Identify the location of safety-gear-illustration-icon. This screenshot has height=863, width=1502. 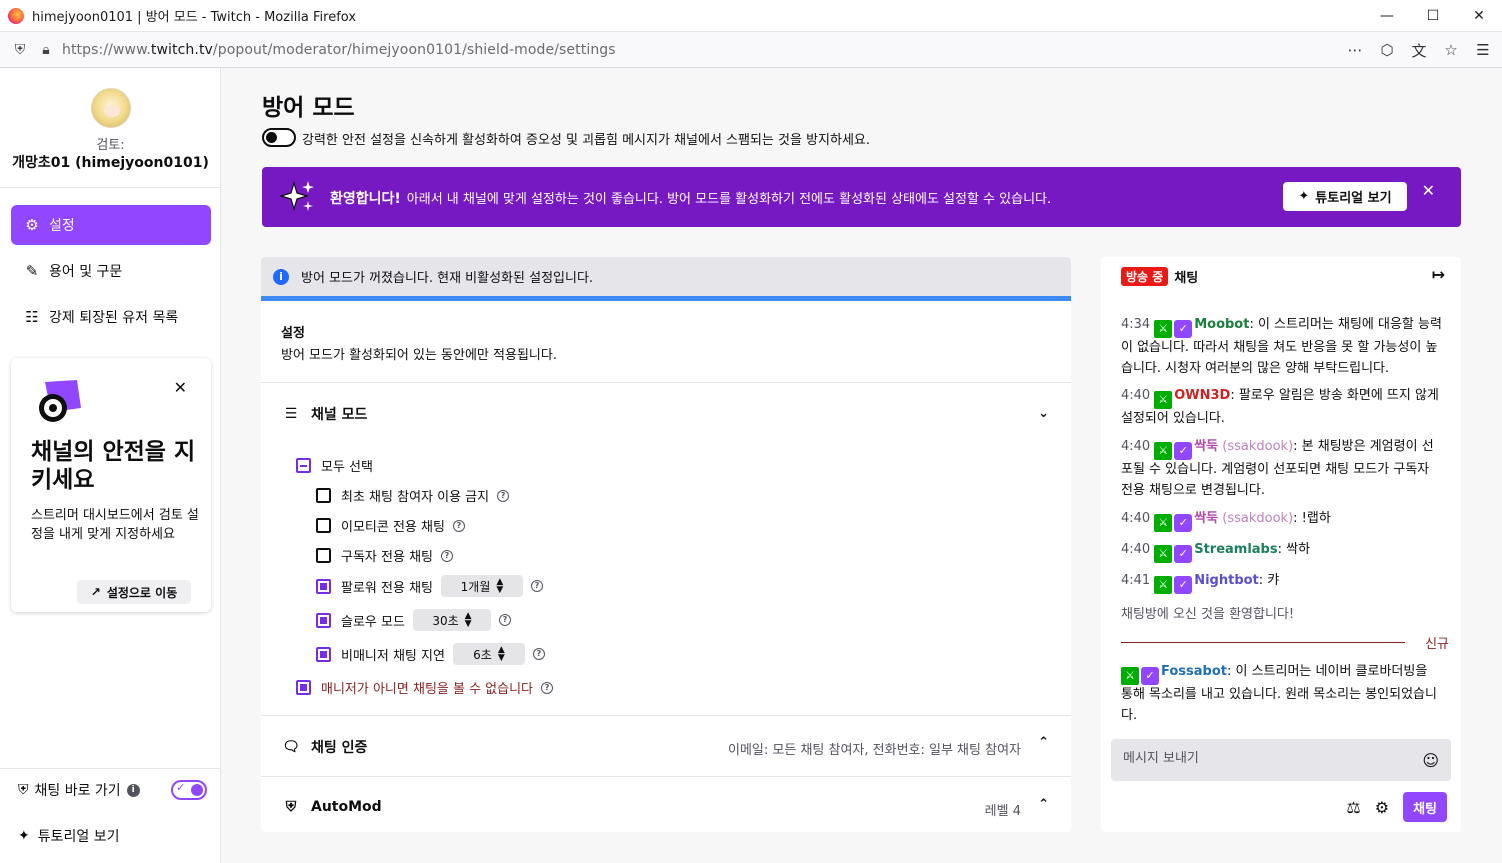
(60, 401).